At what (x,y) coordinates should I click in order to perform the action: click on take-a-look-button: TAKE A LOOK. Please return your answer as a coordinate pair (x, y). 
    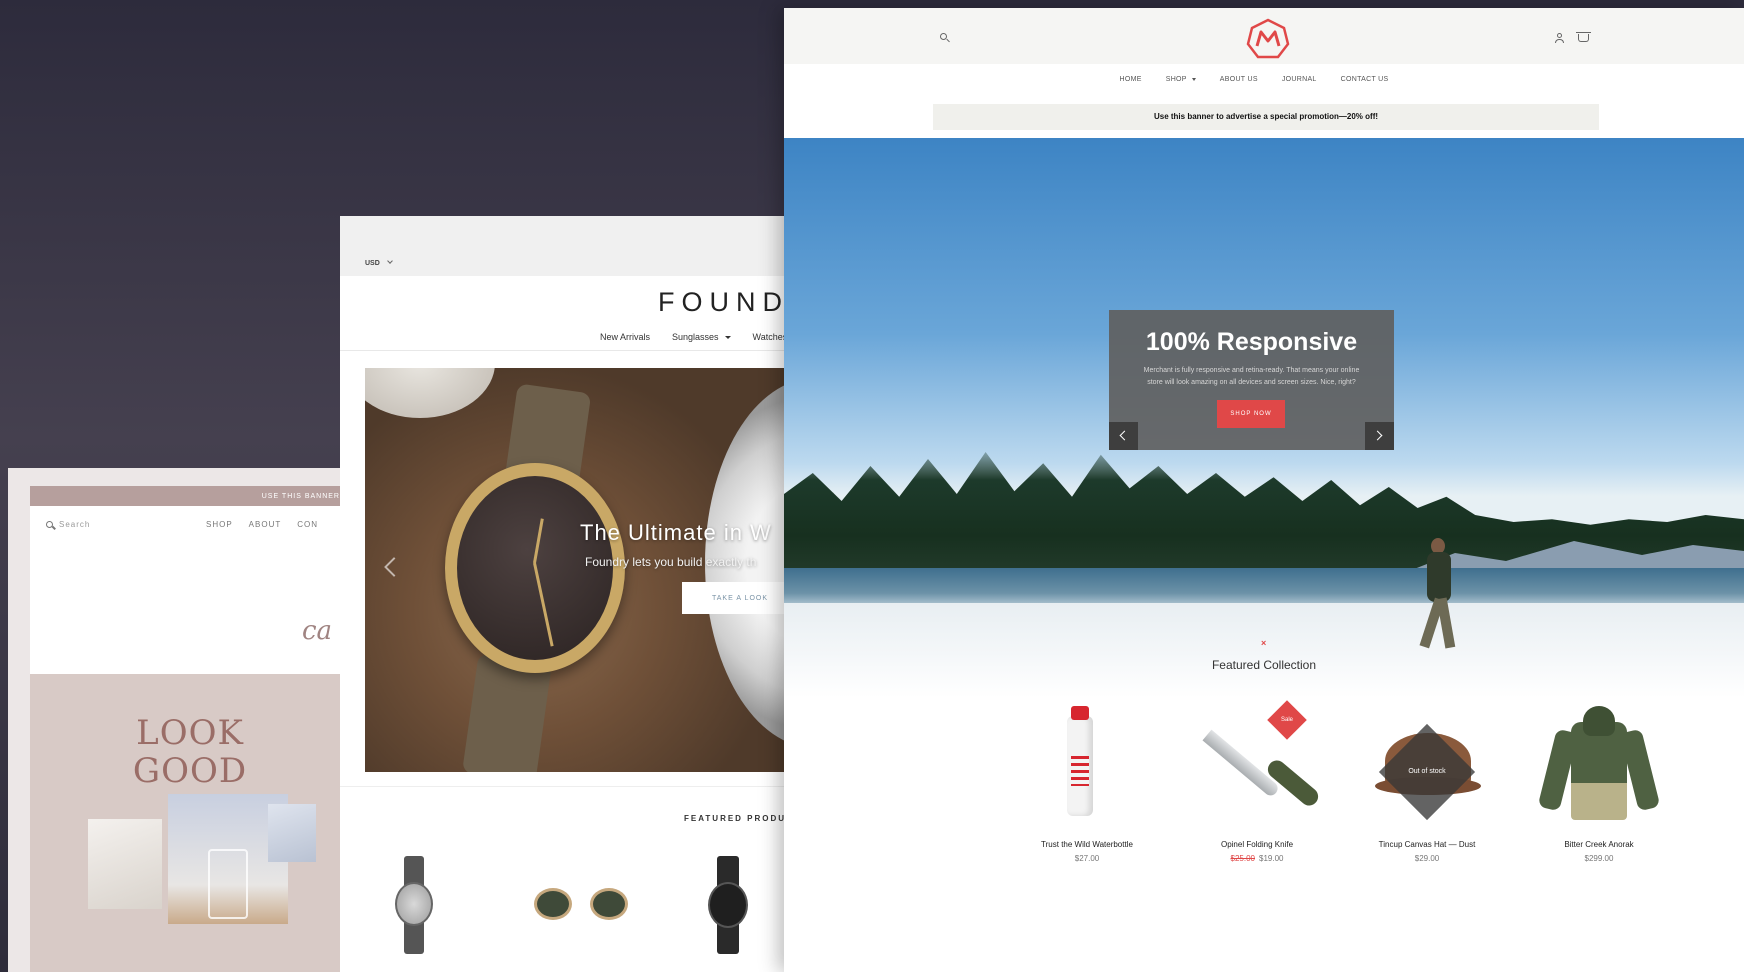
    Looking at the image, I should click on (736, 598).